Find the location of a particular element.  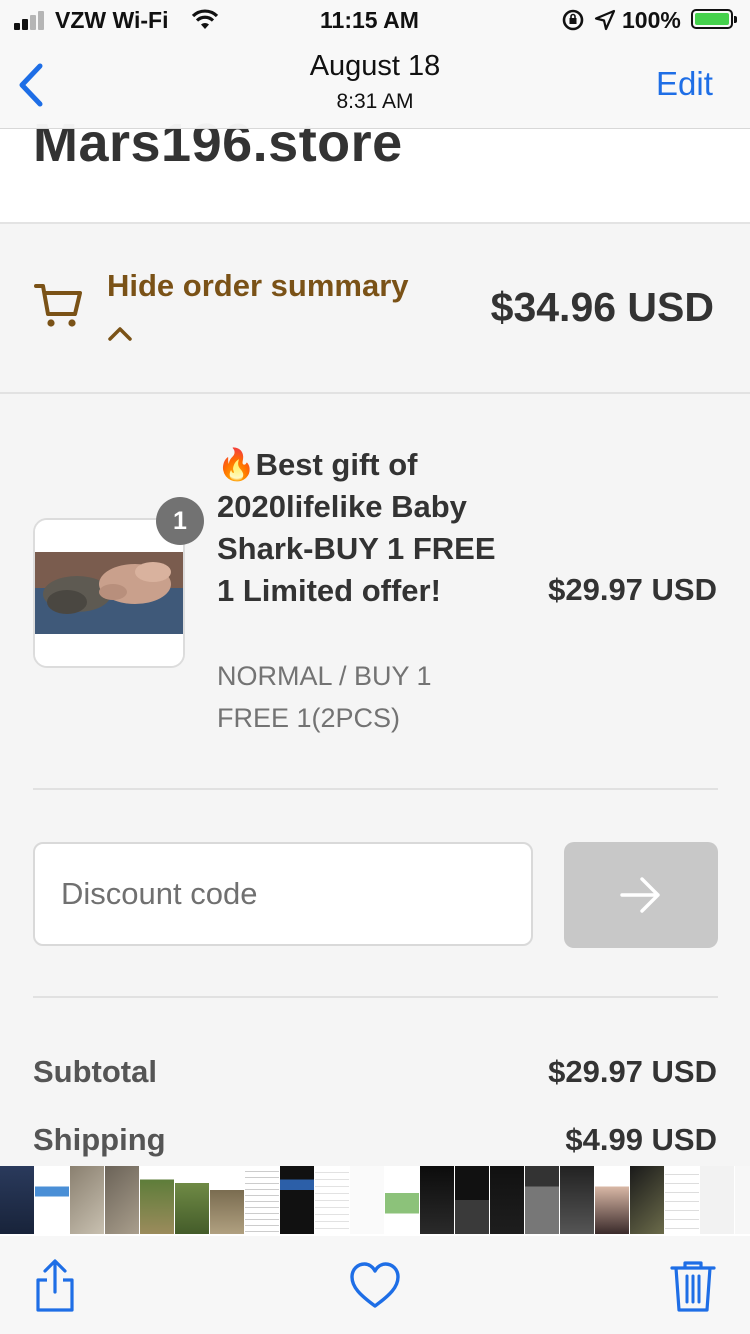

order-total: $34.96 USD is located at coordinates (602, 307).